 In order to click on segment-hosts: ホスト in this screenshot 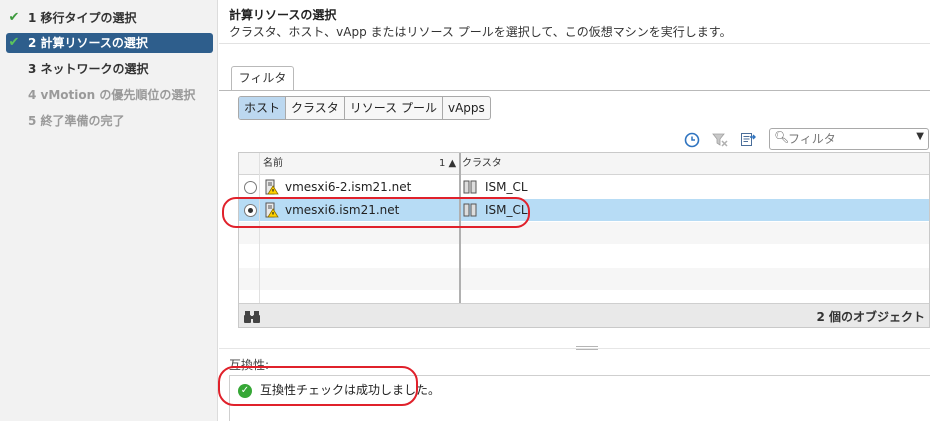, I will do `click(263, 108)`.